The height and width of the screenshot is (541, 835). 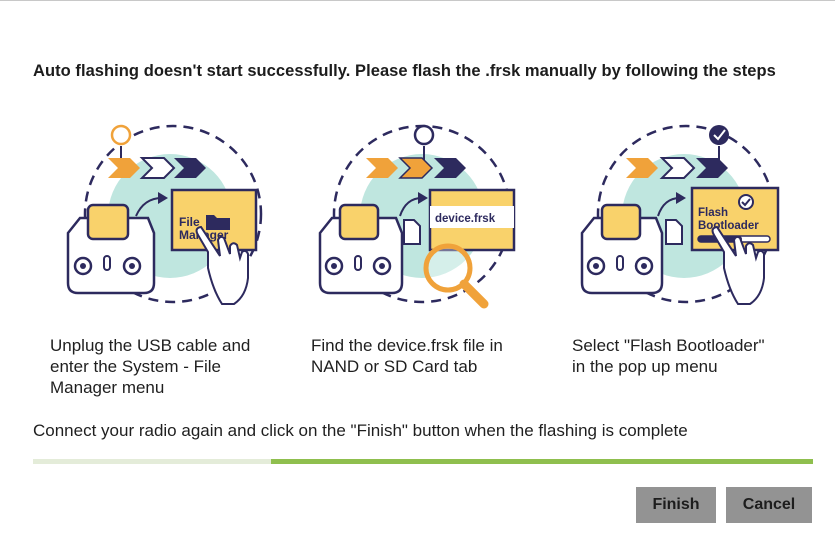 I want to click on card-text-flash: Flash, so click(x=713, y=213).